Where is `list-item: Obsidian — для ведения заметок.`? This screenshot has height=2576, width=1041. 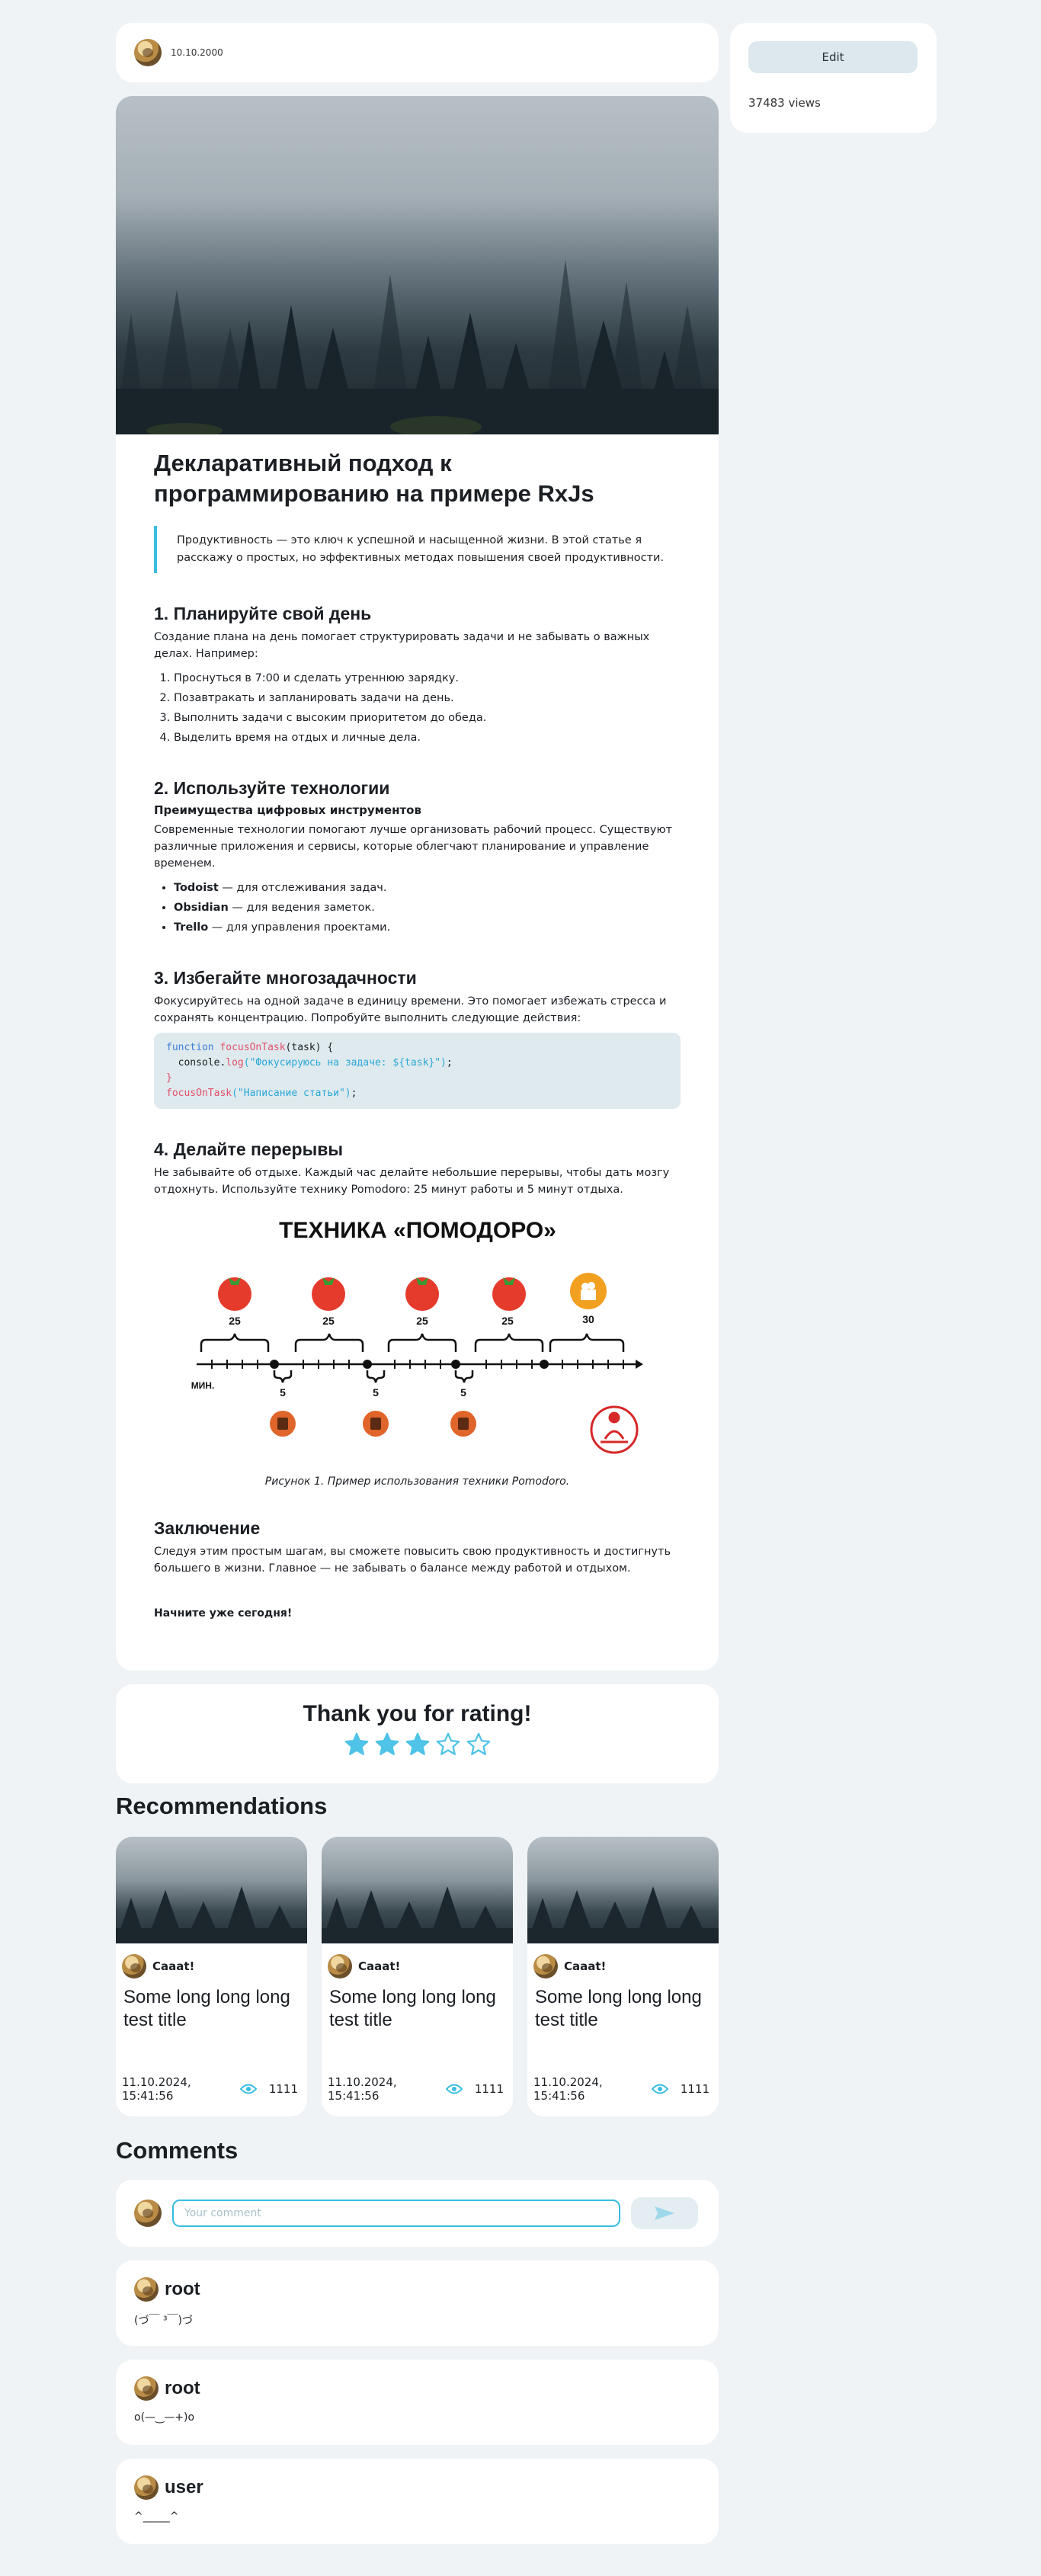 list-item: Obsidian — для ведения заметок. is located at coordinates (428, 908).